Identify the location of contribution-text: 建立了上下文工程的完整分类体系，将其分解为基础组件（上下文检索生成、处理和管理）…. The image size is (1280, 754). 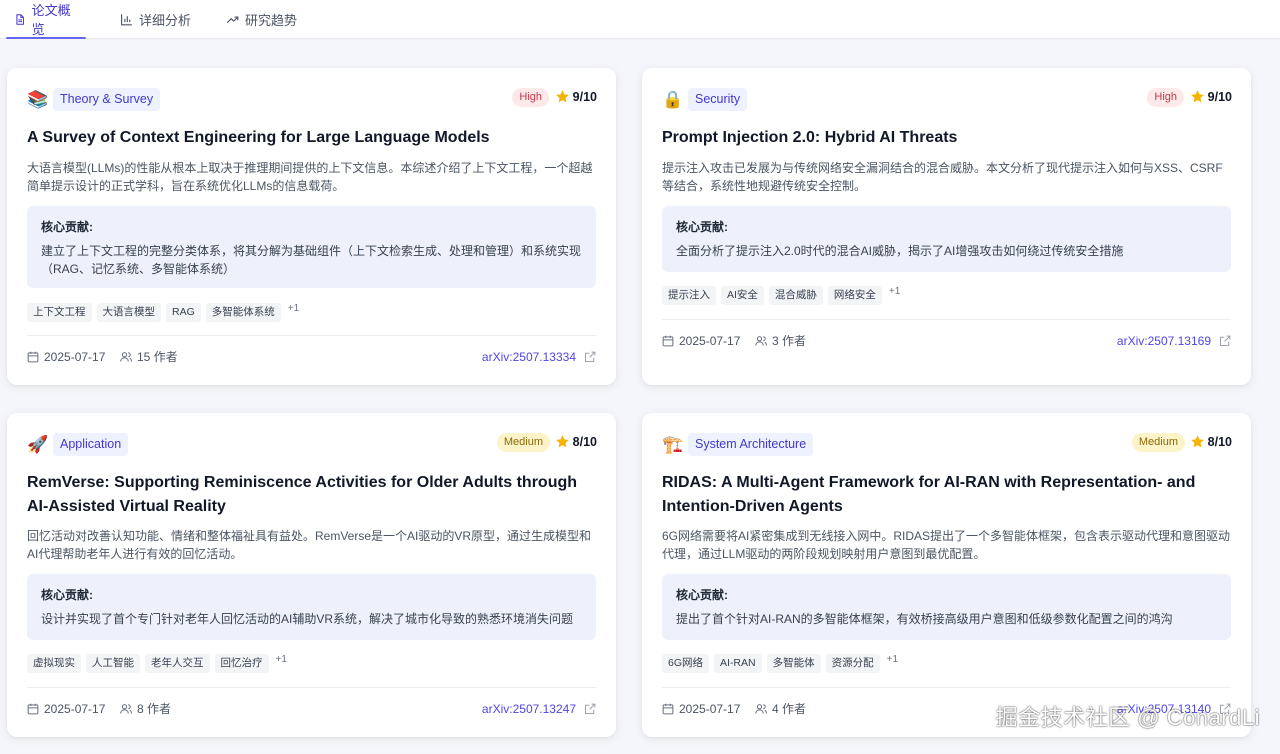
(311, 260).